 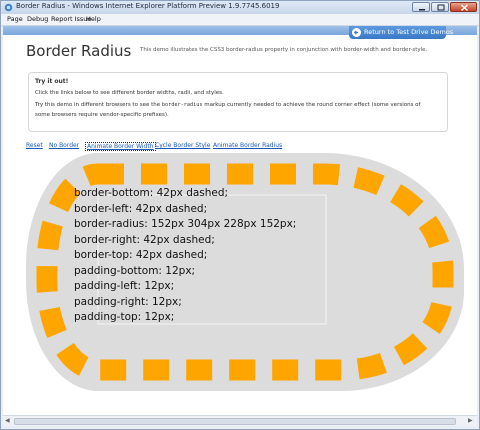 I want to click on scroll-left-icon: ◀, so click(x=7, y=420).